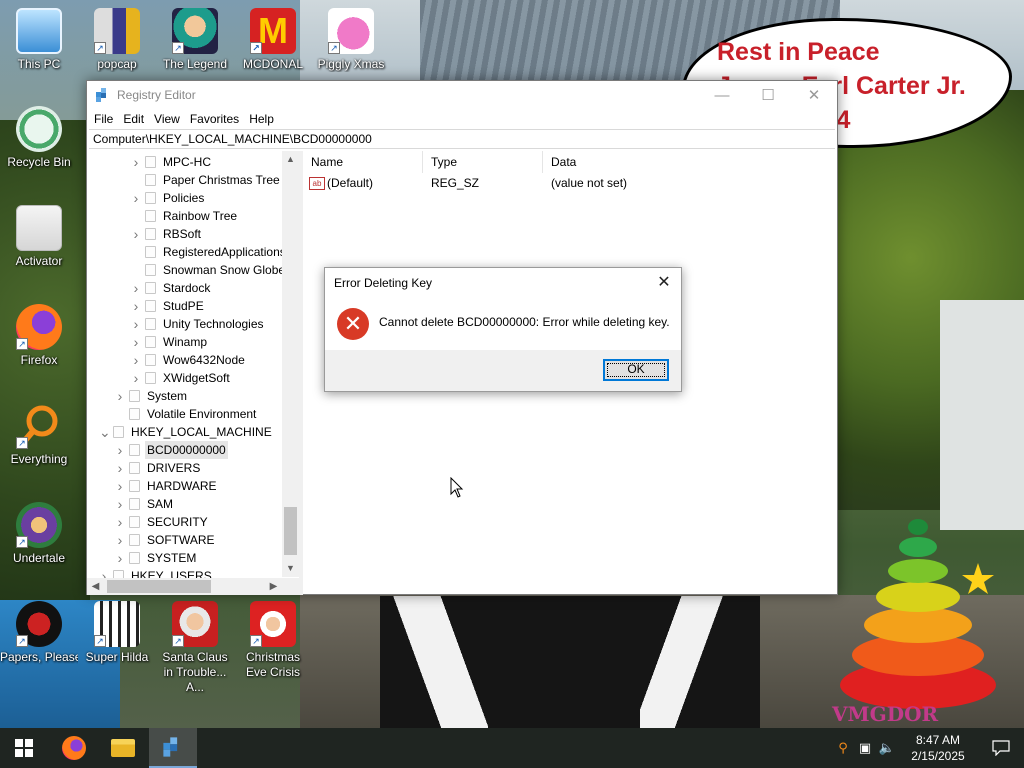 The width and height of the screenshot is (1024, 768). I want to click on tree-horizontal-scrollbar: ◀ ▶, so click(193, 586).